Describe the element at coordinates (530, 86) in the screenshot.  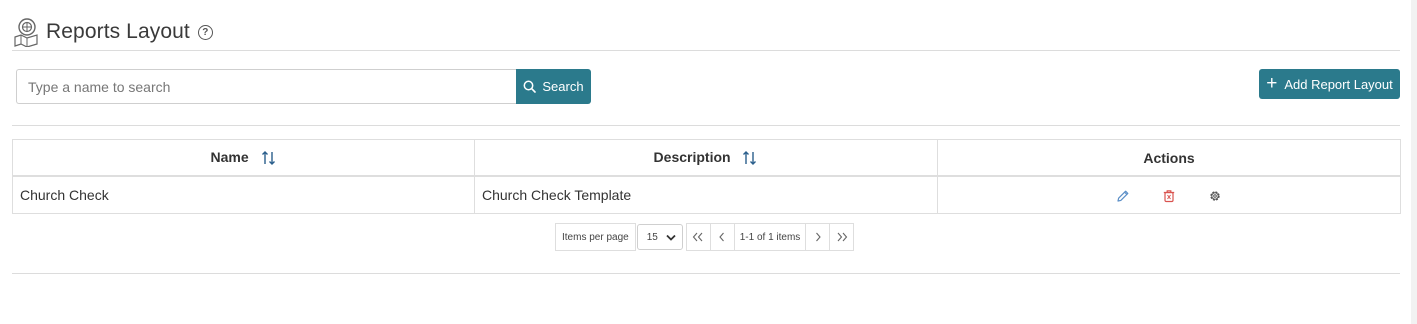
I see `search-icon` at that location.